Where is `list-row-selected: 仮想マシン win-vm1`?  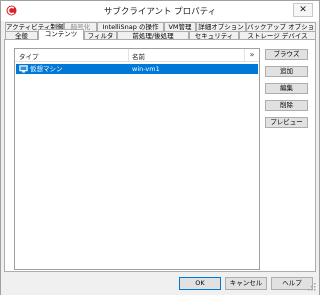
list-row-selected: 仮想マシン win-vm1 is located at coordinates (137, 69).